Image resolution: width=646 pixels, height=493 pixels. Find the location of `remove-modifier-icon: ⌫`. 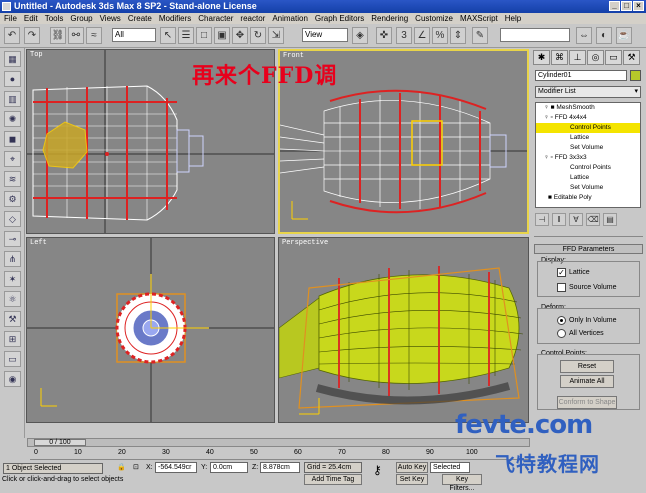

remove-modifier-icon: ⌫ is located at coordinates (593, 219).